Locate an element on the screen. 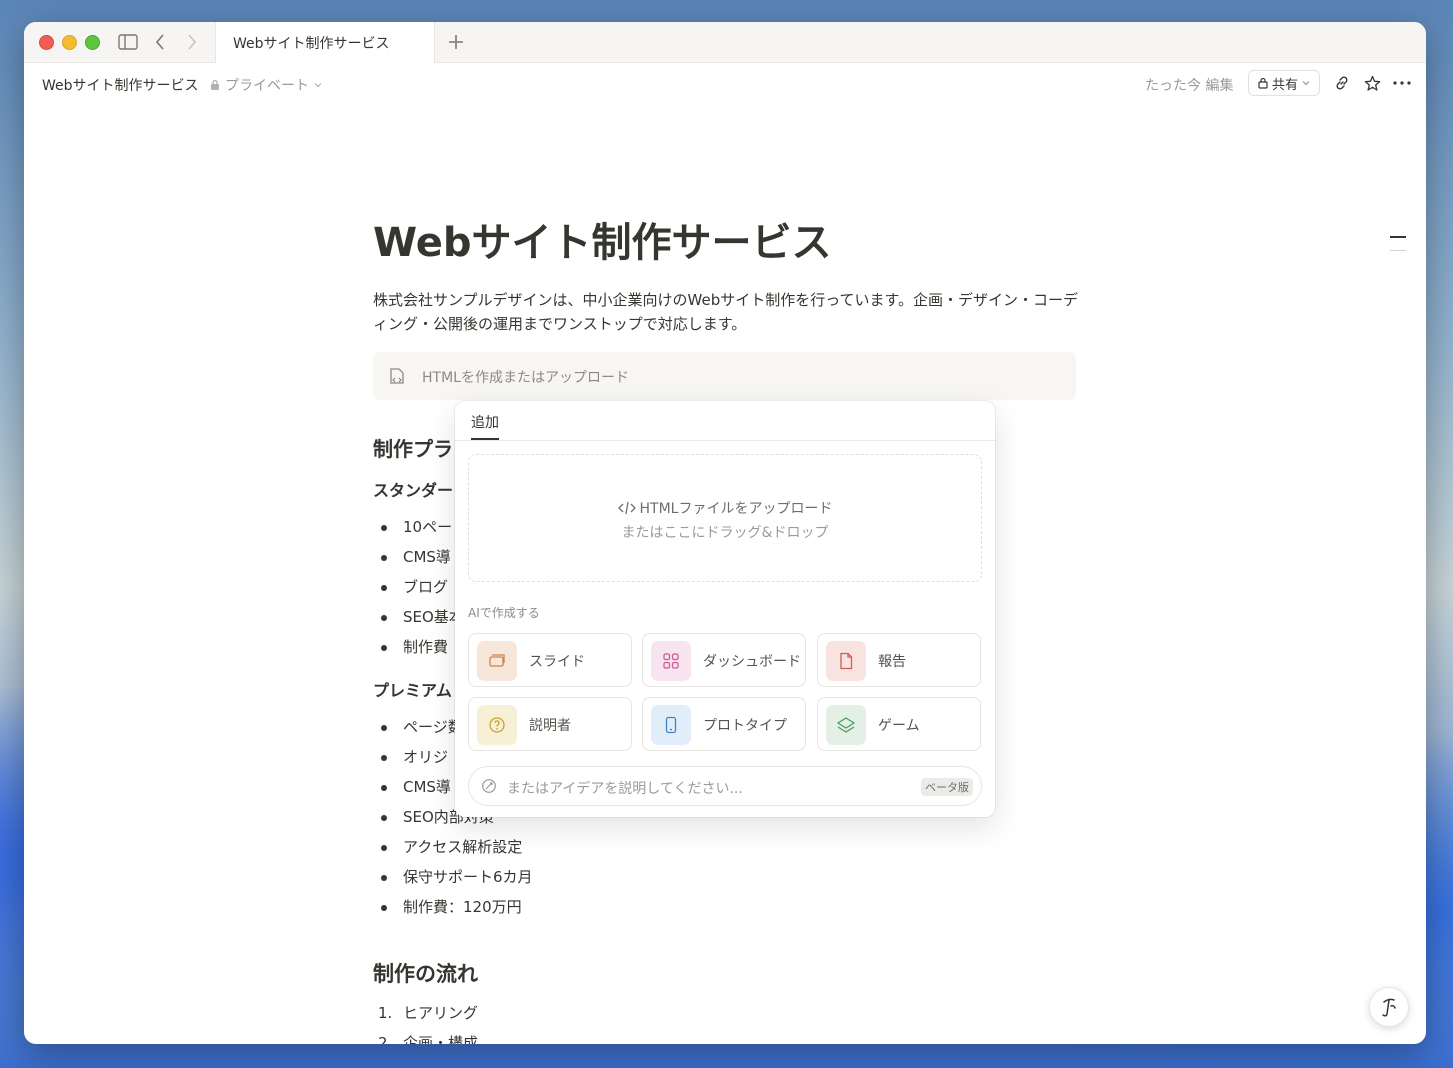  share-button: 共有 is located at coordinates (1284, 83).